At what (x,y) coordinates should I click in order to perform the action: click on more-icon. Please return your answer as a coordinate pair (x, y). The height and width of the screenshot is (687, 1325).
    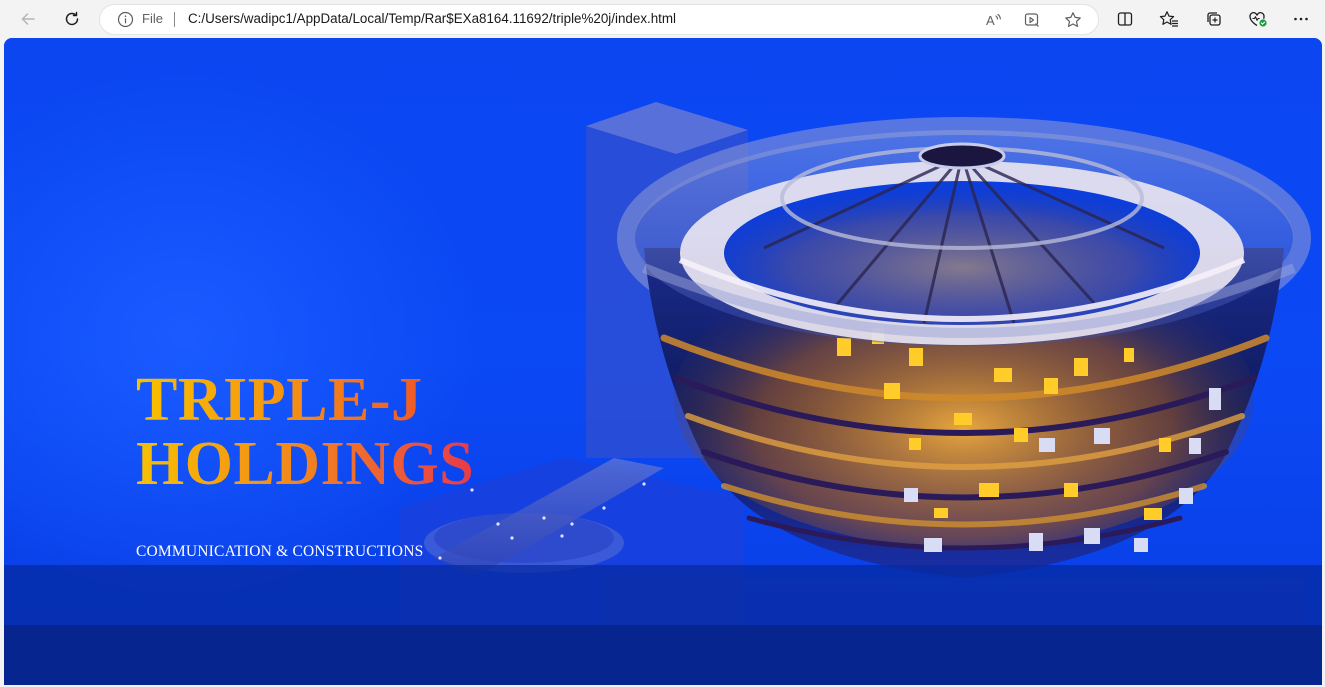
    Looking at the image, I should click on (1301, 19).